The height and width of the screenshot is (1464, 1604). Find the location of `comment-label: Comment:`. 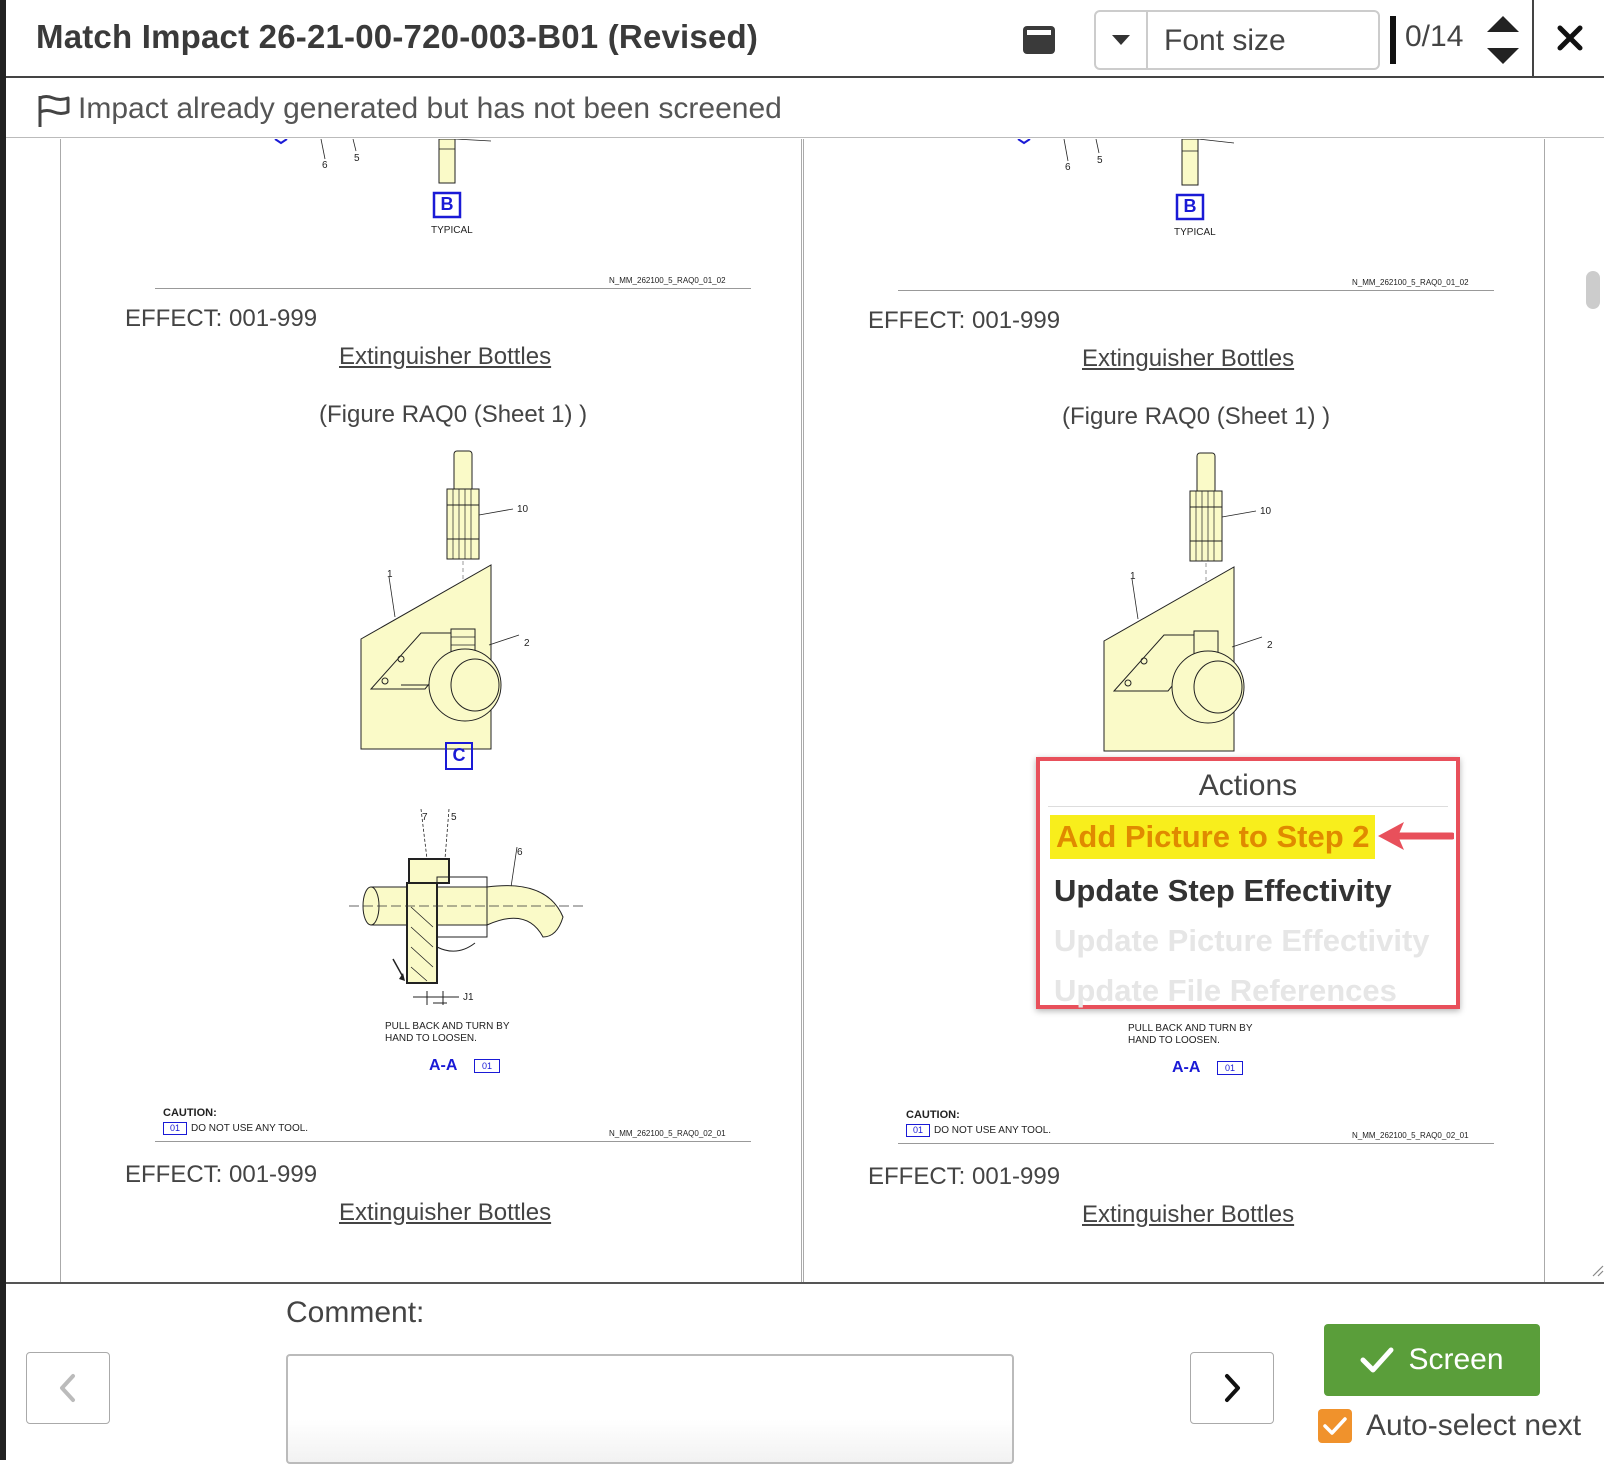

comment-label: Comment: is located at coordinates (355, 1312).